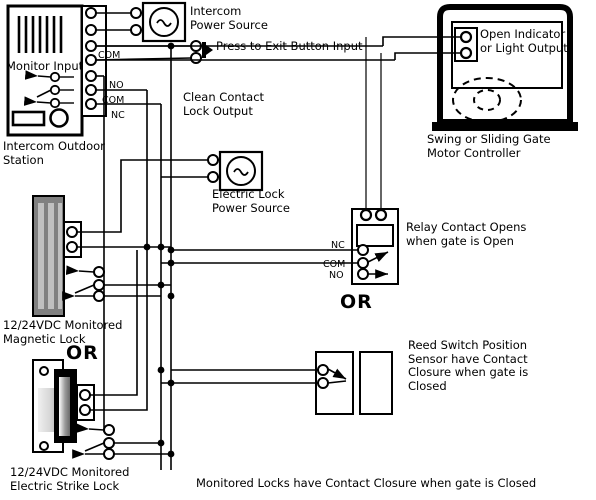 This screenshot has width=596, height=500. What do you see at coordinates (118, 115) in the screenshot?
I see `terminal-label-nc: NC` at bounding box center [118, 115].